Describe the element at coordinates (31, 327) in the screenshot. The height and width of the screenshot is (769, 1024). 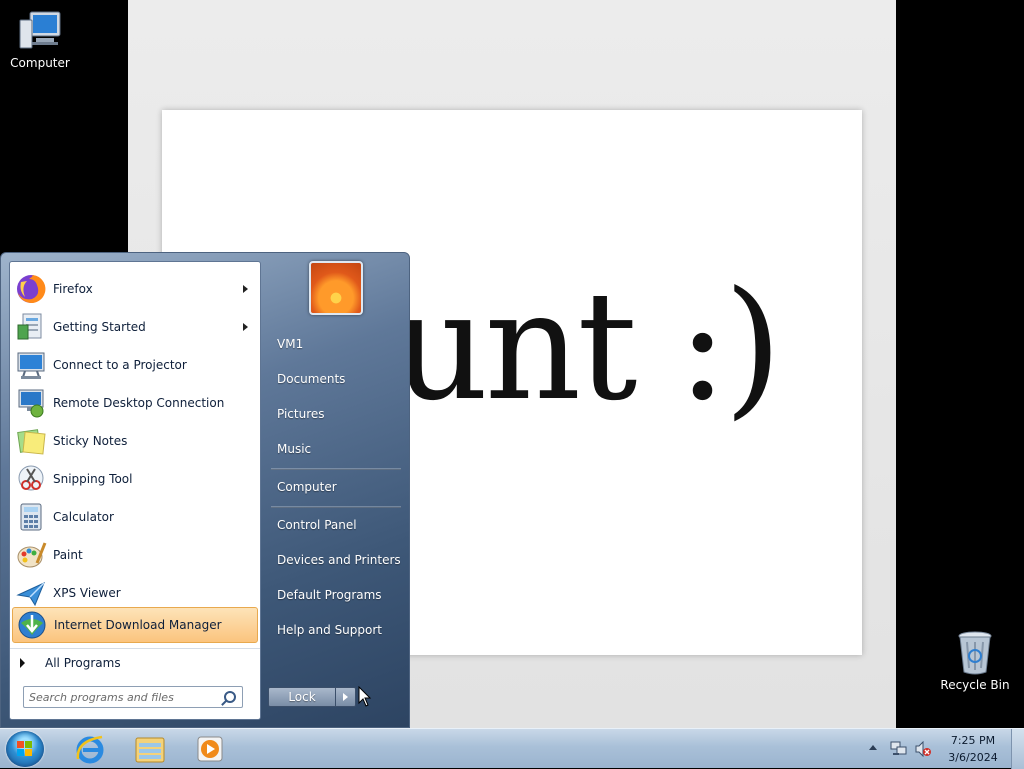
I see `getting-started-icon` at that location.